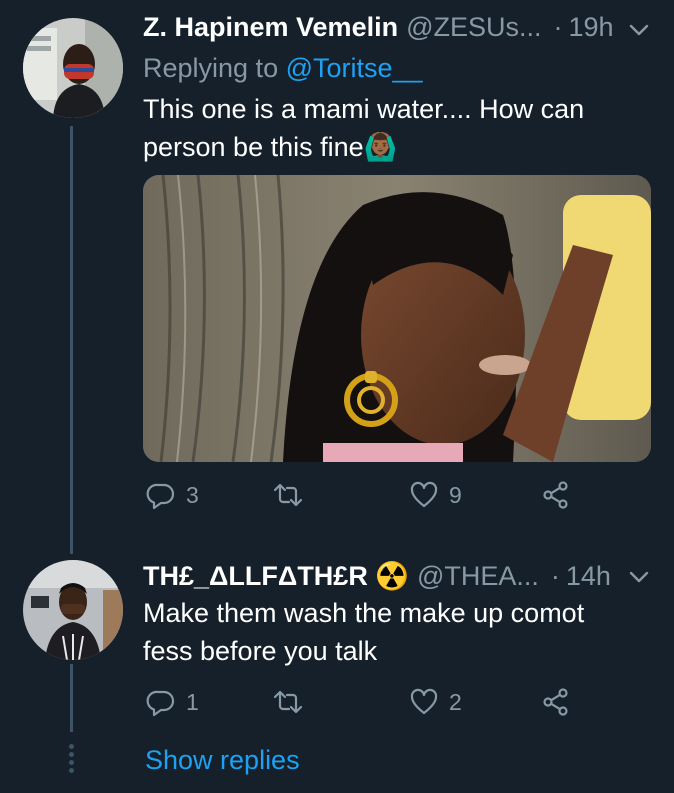 This screenshot has width=674, height=793. I want to click on like-button: 2, so click(435, 702).